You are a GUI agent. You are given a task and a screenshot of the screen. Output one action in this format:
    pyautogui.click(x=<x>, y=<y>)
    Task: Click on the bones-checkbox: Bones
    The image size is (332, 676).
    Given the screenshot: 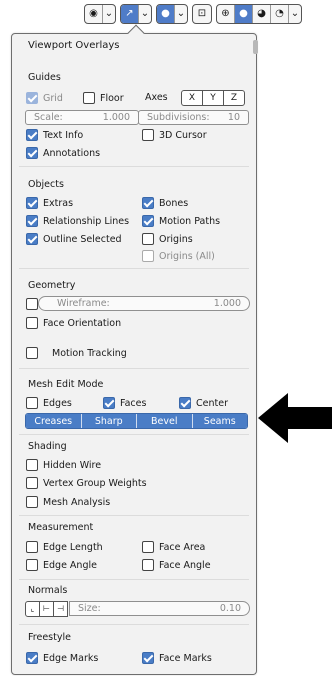 What is the action you would take?
    pyautogui.click(x=165, y=203)
    